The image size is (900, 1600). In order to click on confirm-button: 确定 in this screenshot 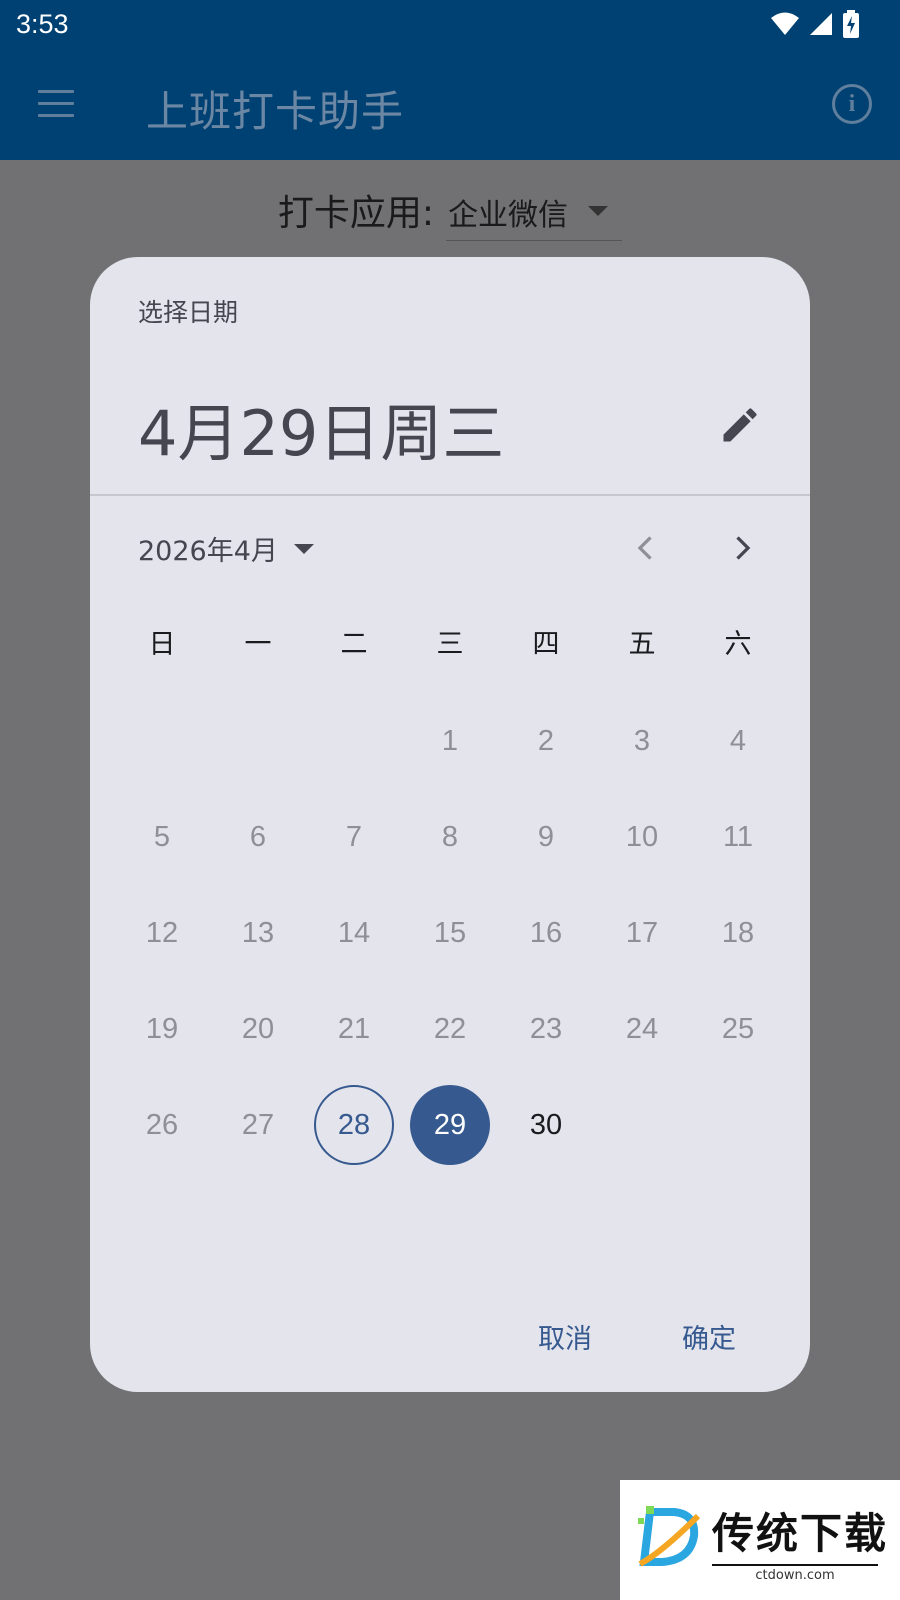, I will do `click(709, 1336)`.